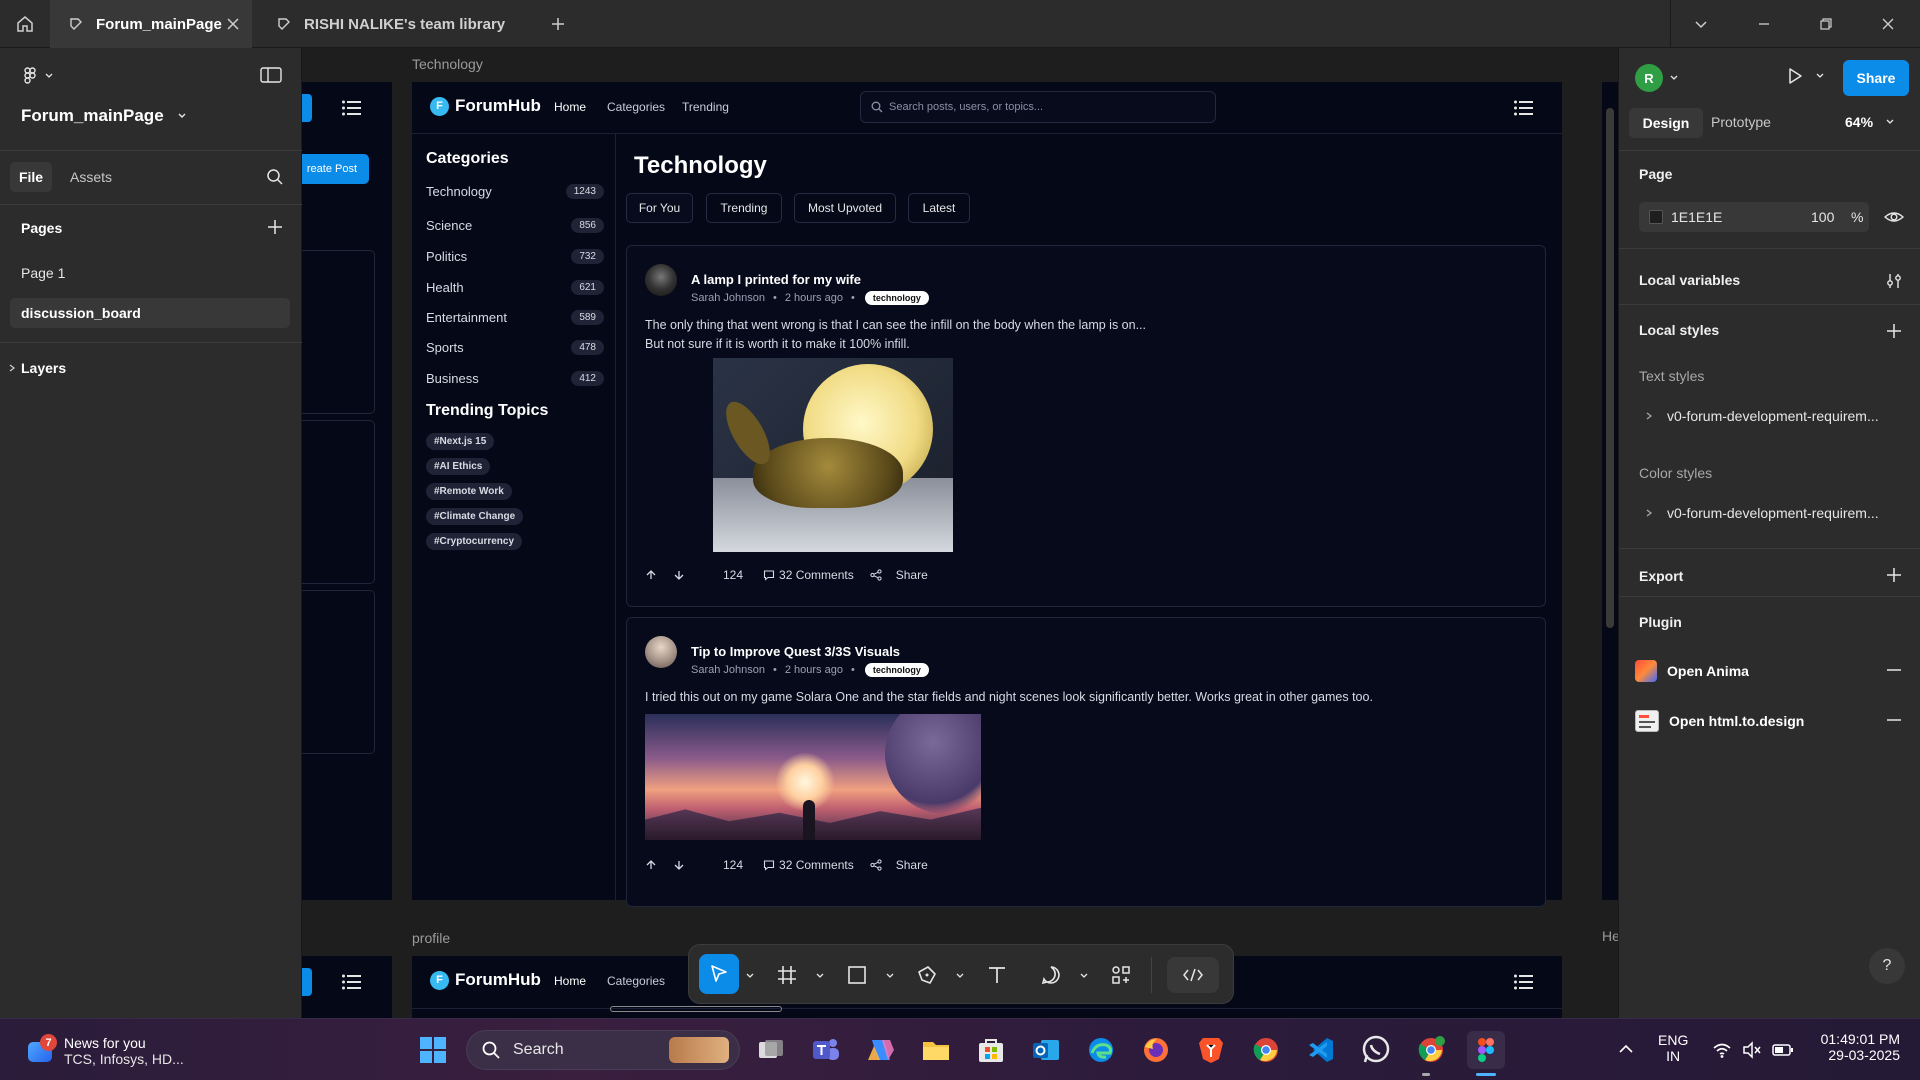  Describe the element at coordinates (1211, 1050) in the screenshot. I see `brave-app` at that location.